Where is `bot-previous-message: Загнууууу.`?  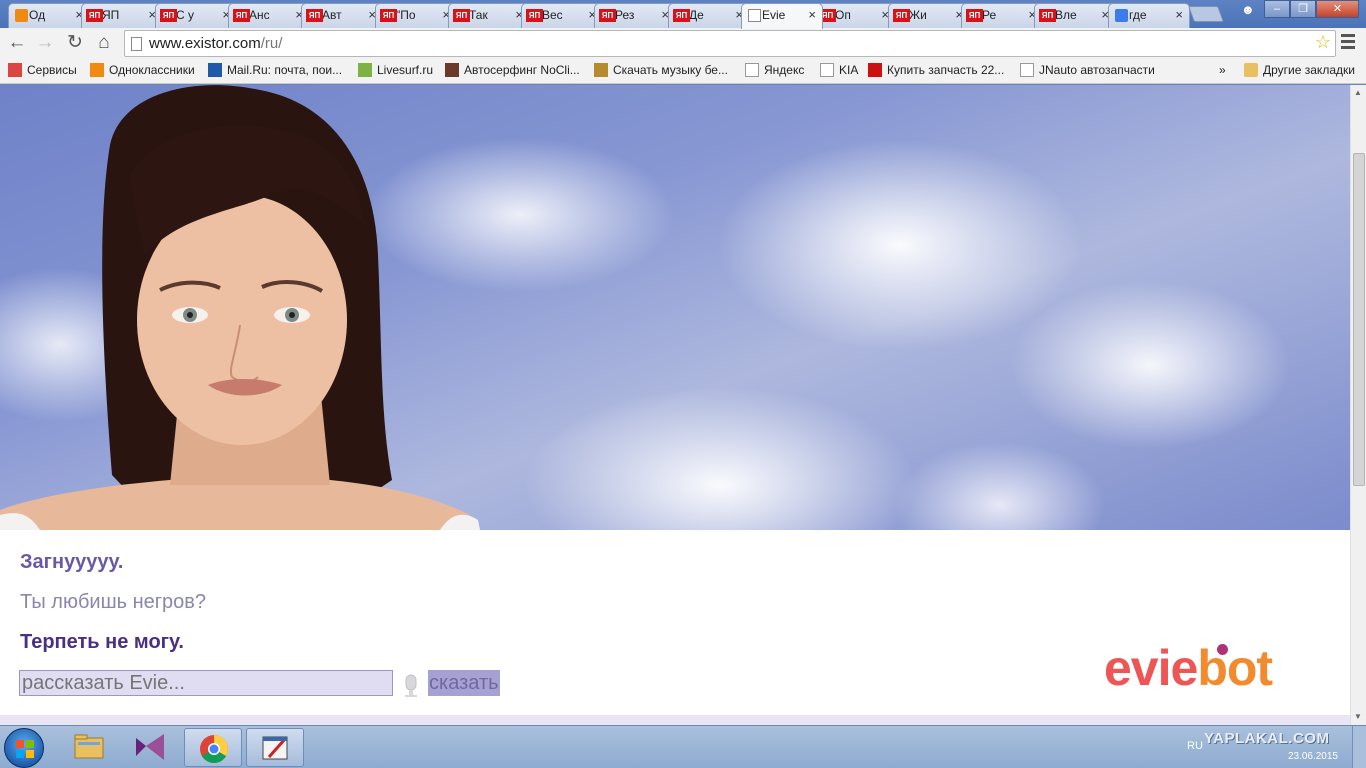
bot-previous-message: Загнууууу. is located at coordinates (72, 562).